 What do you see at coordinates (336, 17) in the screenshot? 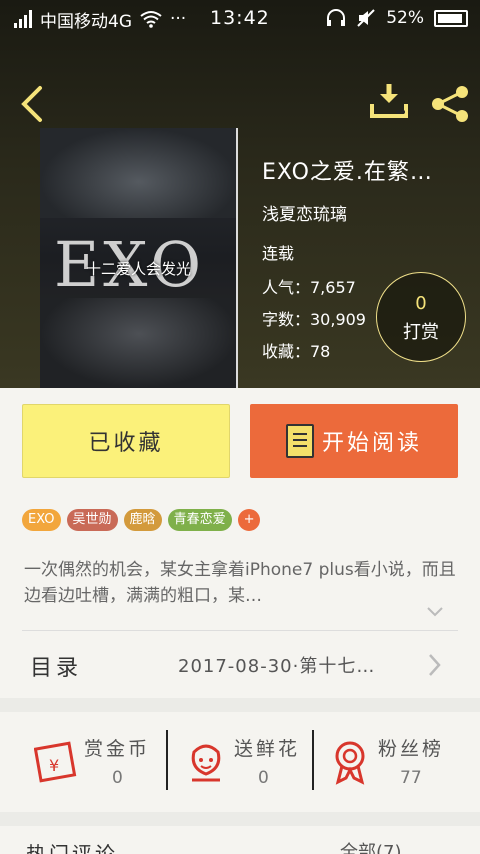
I see `headphones-icon` at bounding box center [336, 17].